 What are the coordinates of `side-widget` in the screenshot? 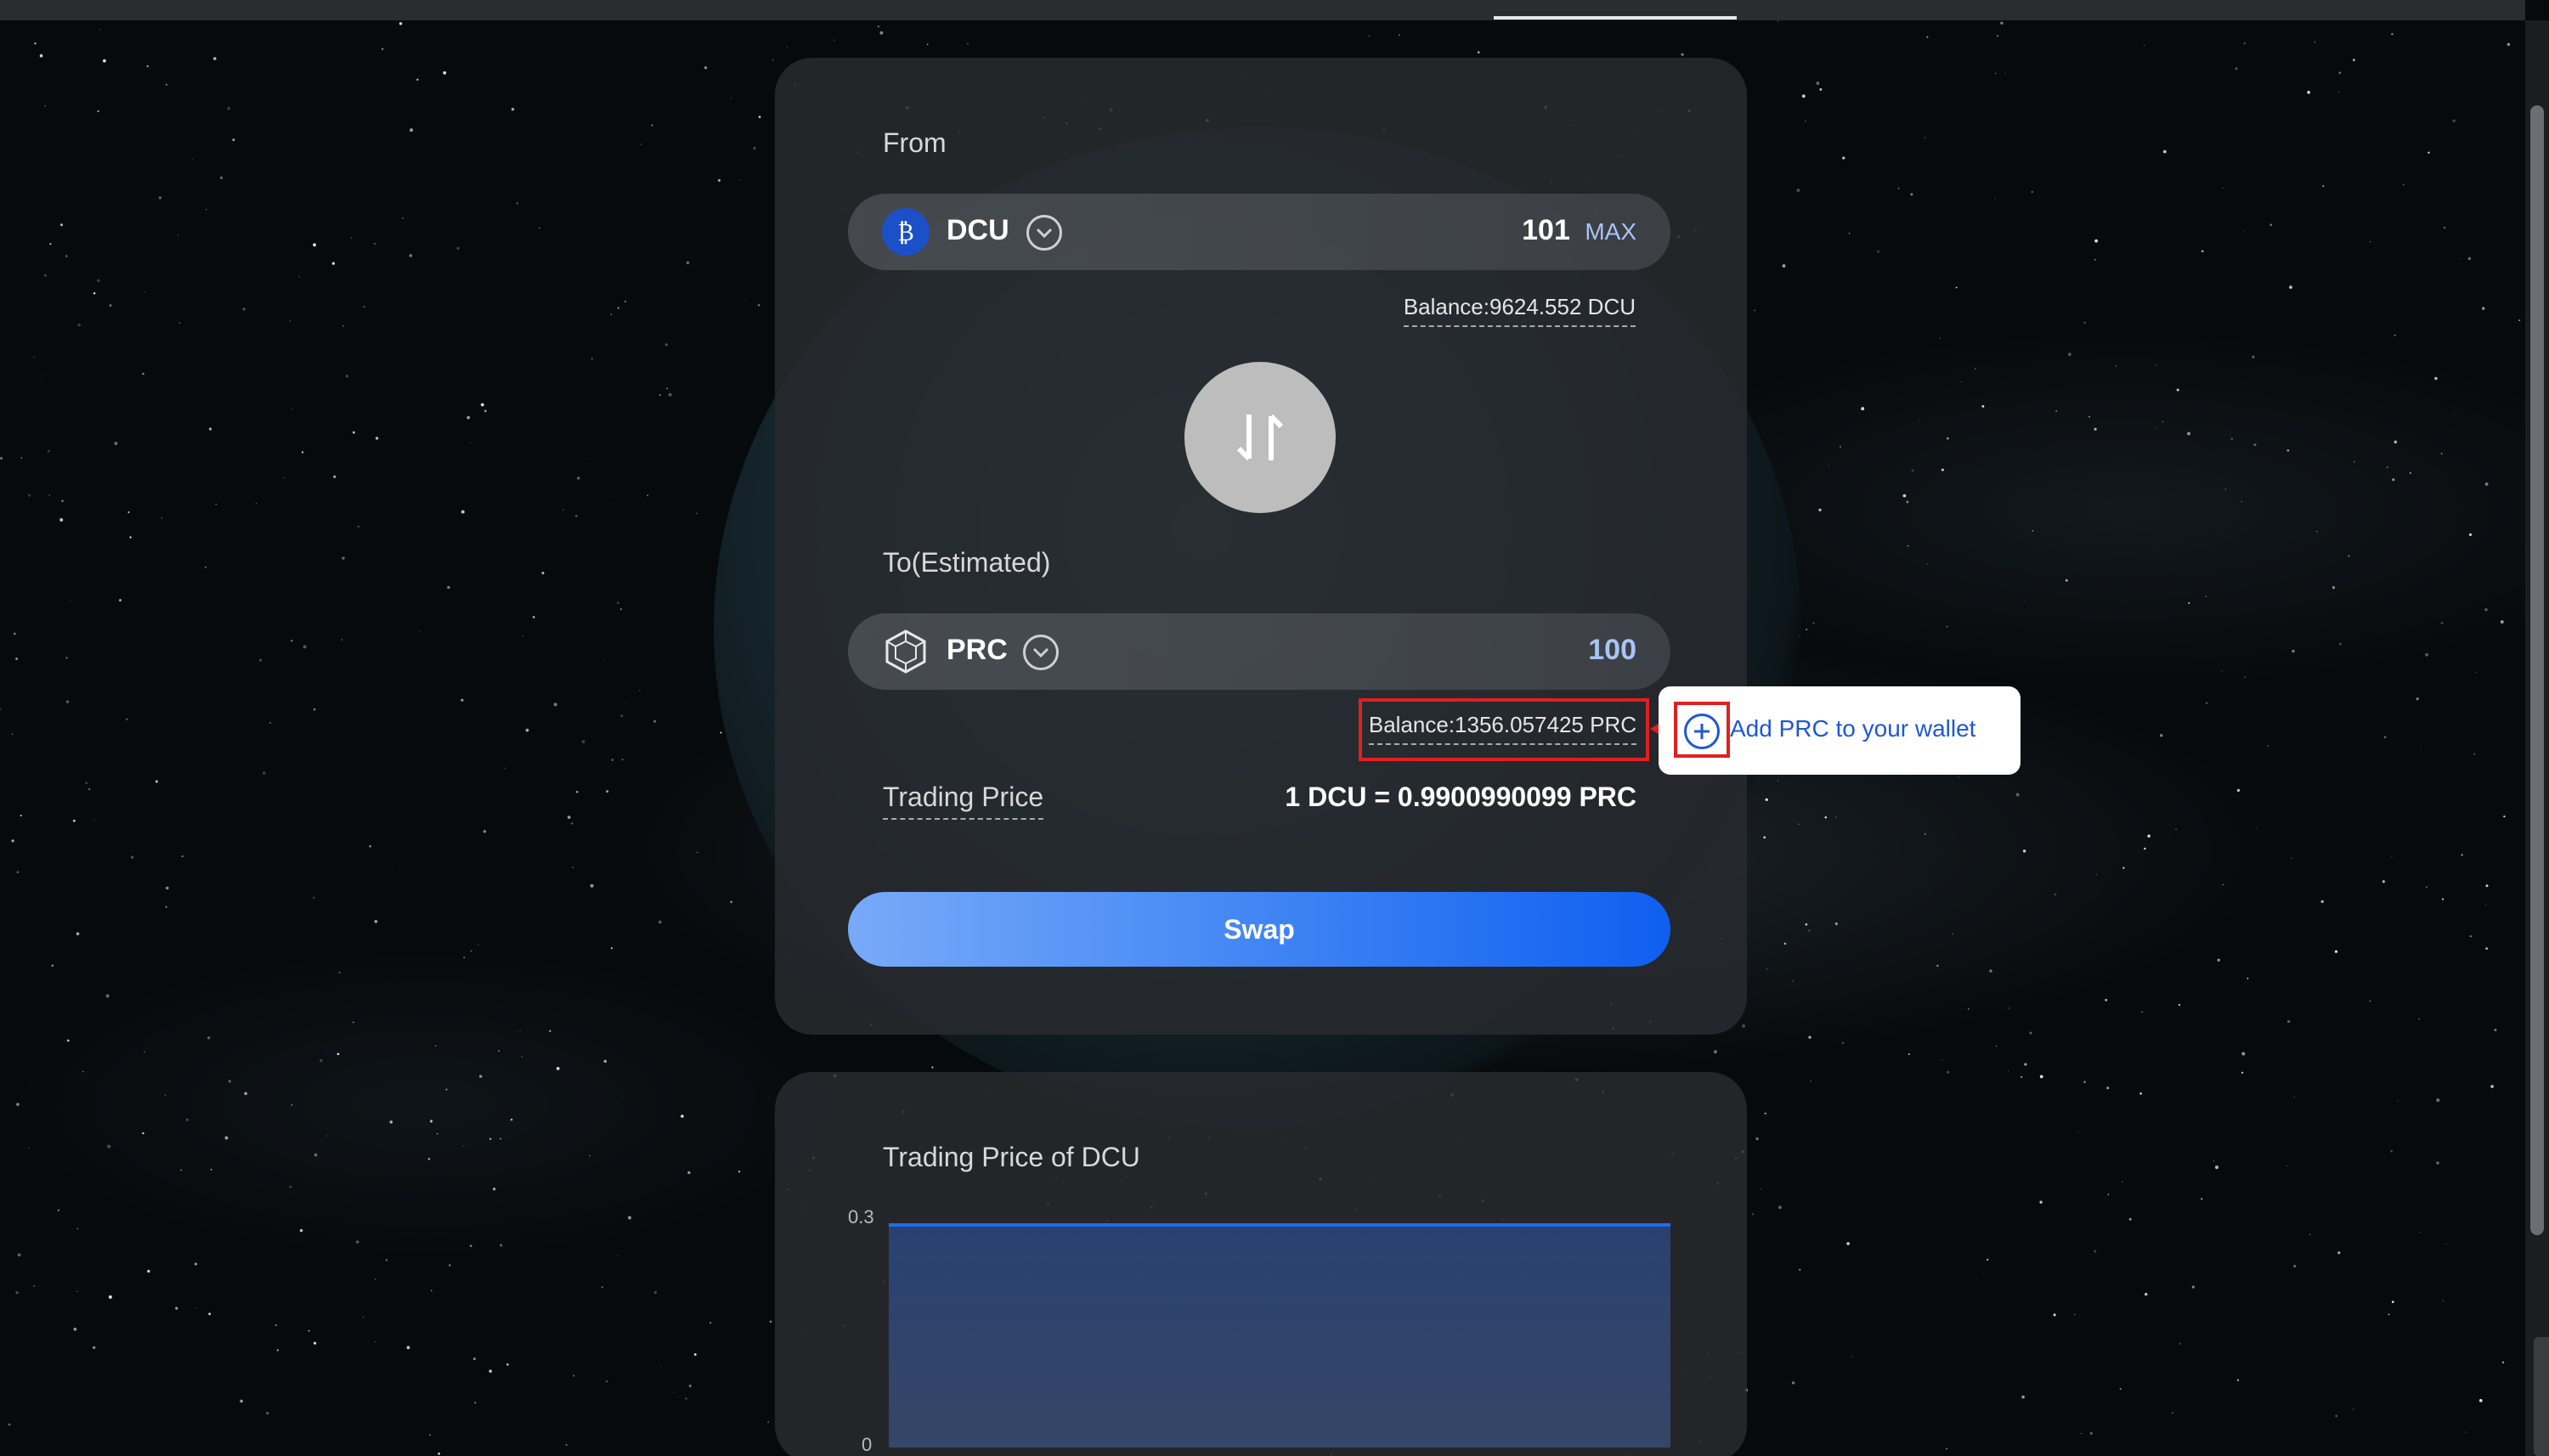 It's located at (2542, 1396).